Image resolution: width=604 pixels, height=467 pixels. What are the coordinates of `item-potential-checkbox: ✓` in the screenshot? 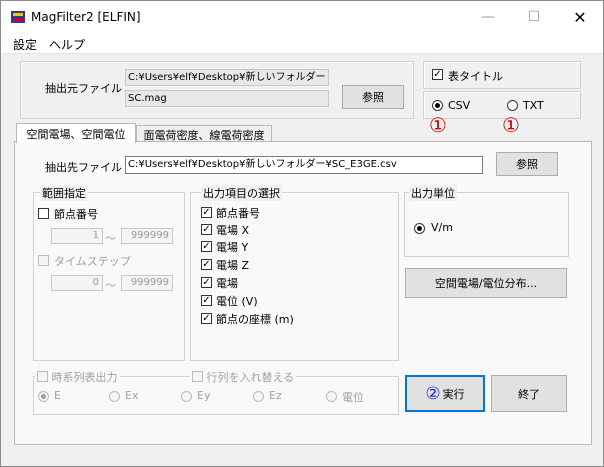 It's located at (206, 300).